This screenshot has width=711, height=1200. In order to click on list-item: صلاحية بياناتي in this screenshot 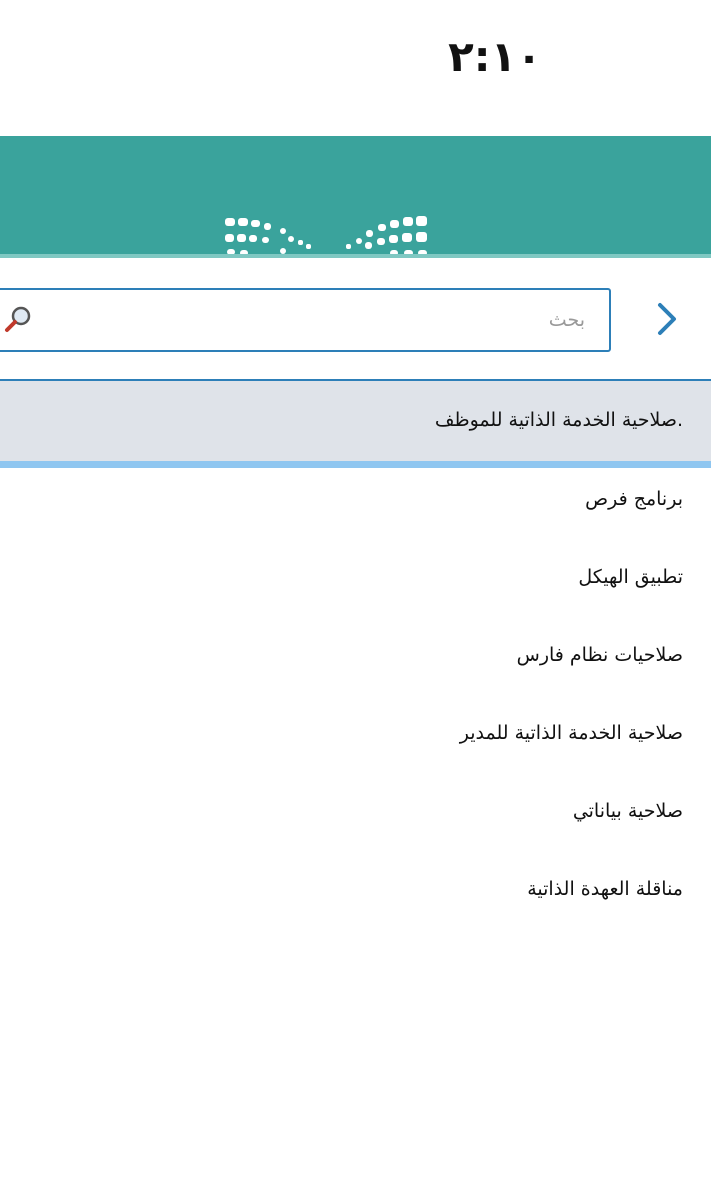, I will do `click(355, 819)`.